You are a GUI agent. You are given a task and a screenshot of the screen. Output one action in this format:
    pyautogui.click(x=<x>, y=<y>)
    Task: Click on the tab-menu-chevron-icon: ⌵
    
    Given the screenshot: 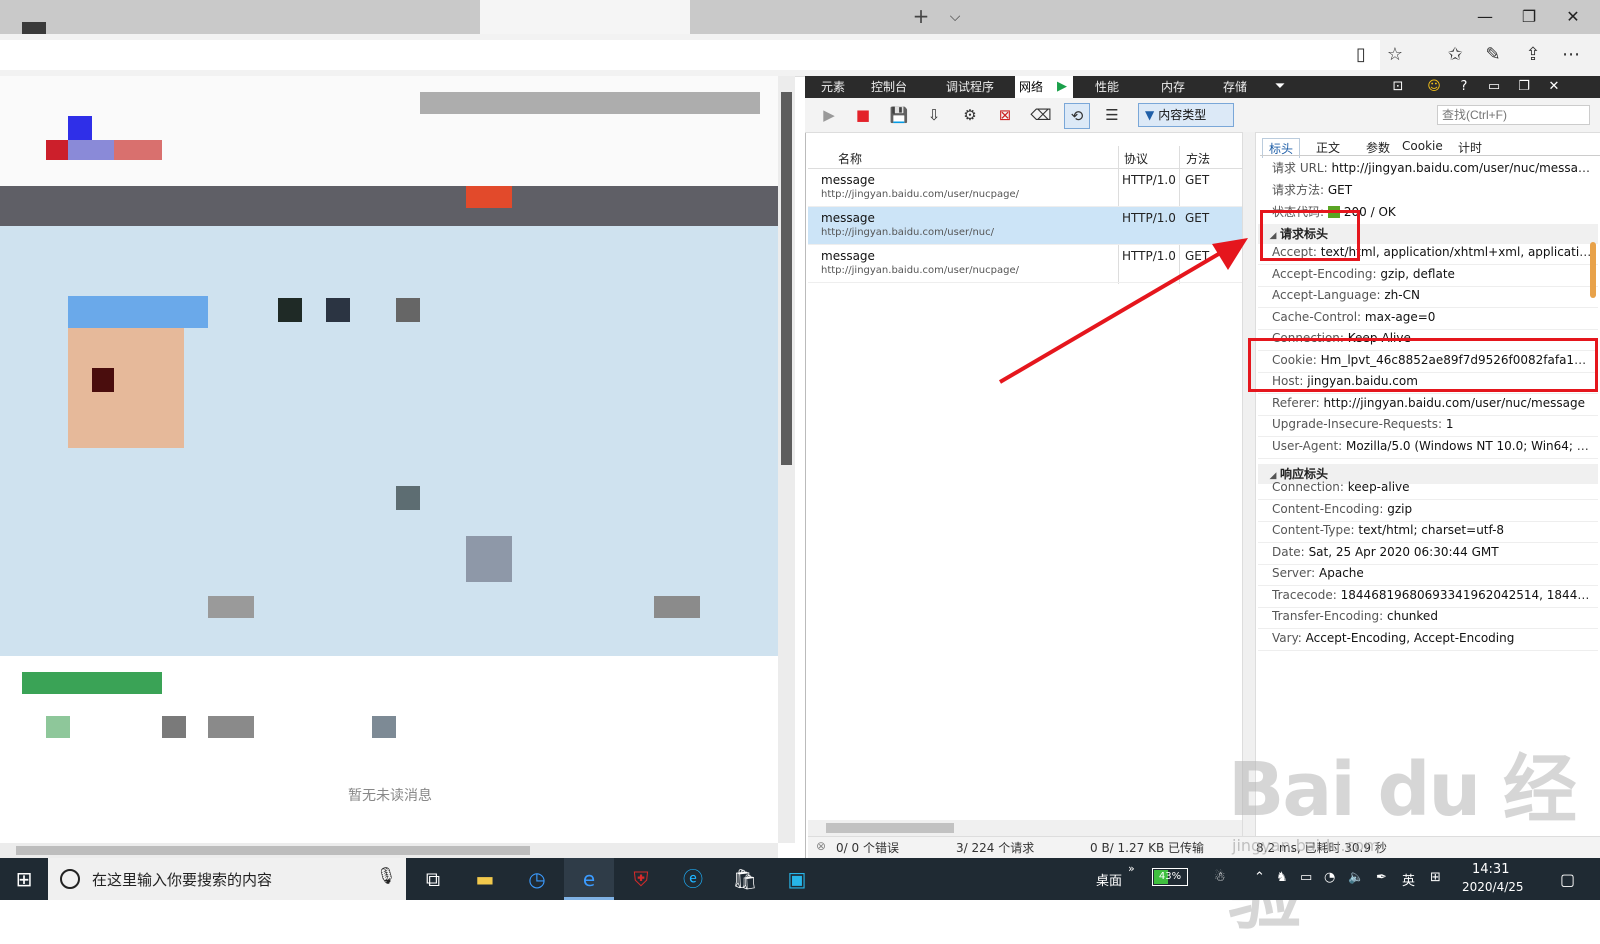 What is the action you would take?
    pyautogui.click(x=955, y=17)
    